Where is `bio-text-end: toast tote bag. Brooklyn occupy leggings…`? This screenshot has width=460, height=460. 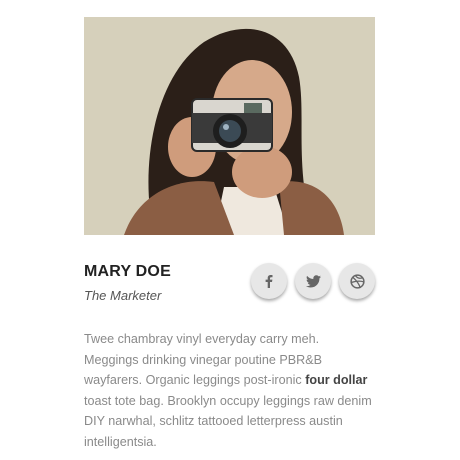 bio-text-end: toast tote bag. Brooklyn occupy leggings… is located at coordinates (228, 421).